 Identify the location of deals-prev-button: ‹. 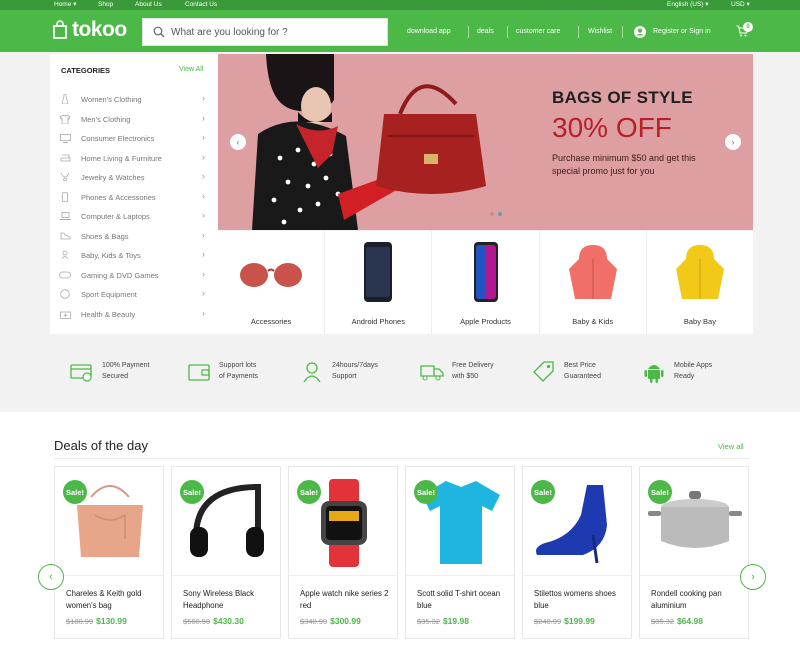
(51, 577).